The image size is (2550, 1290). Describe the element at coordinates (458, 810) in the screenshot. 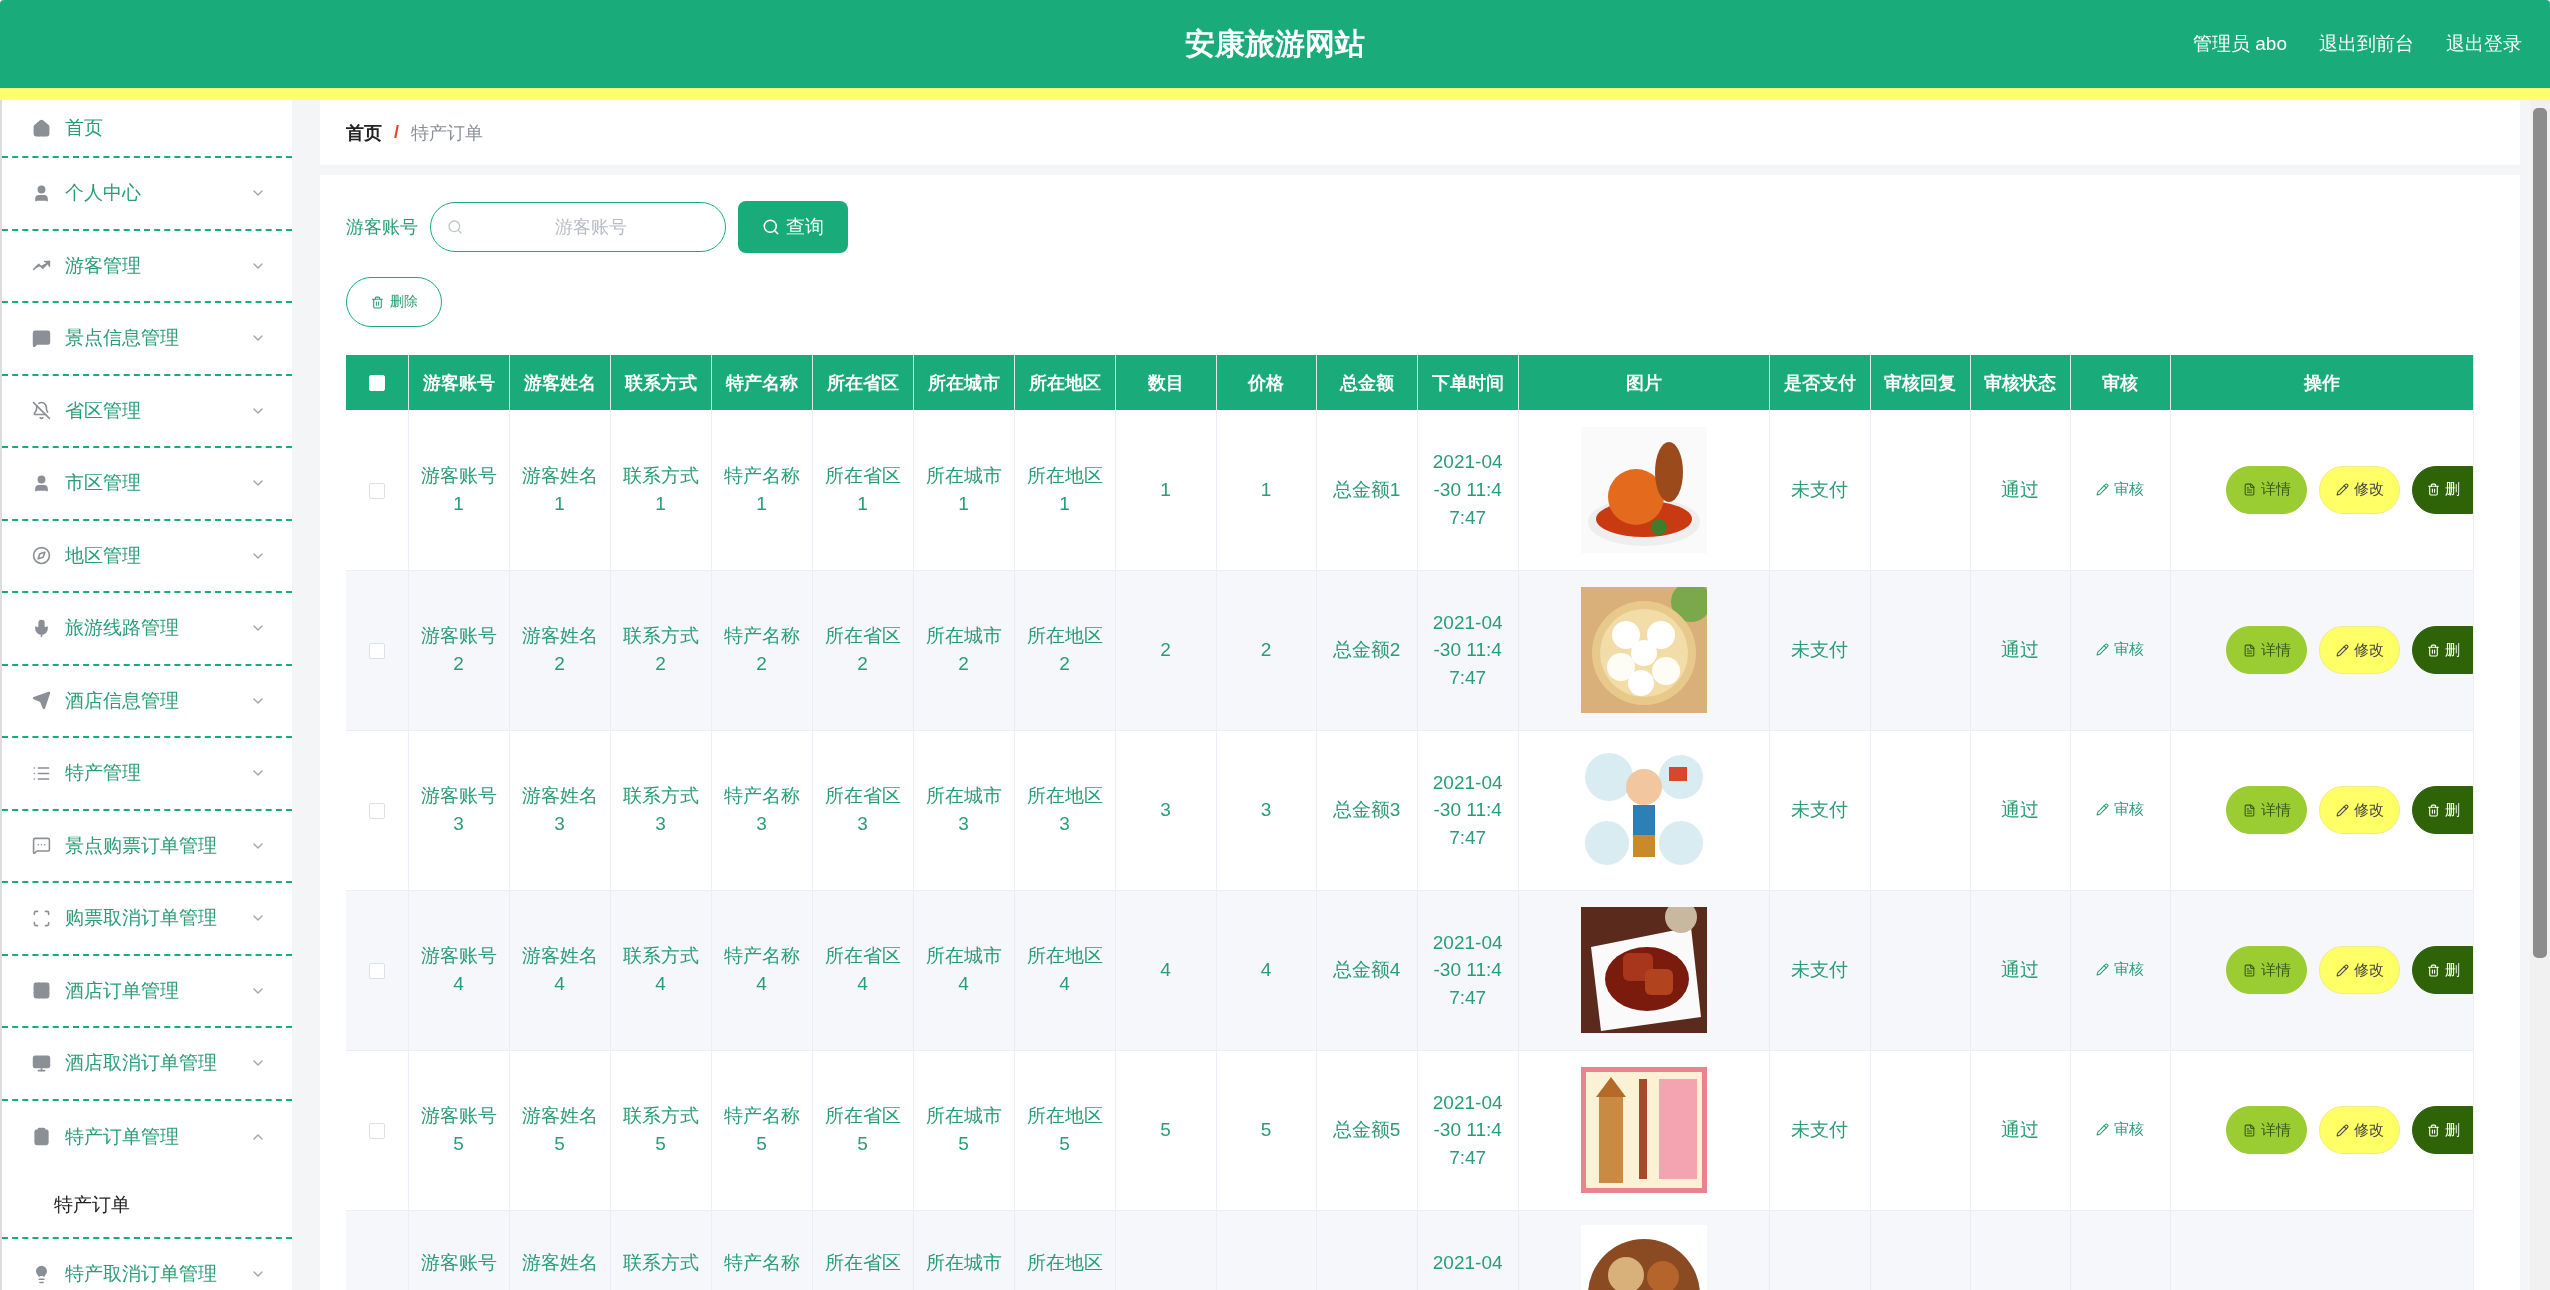

I see `table-cell-text: 游客账号3` at that location.